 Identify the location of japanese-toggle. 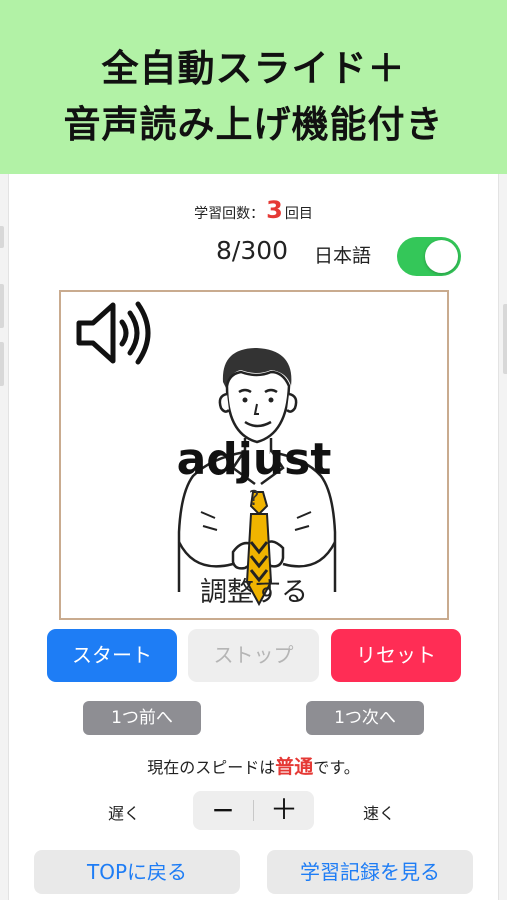
(429, 256).